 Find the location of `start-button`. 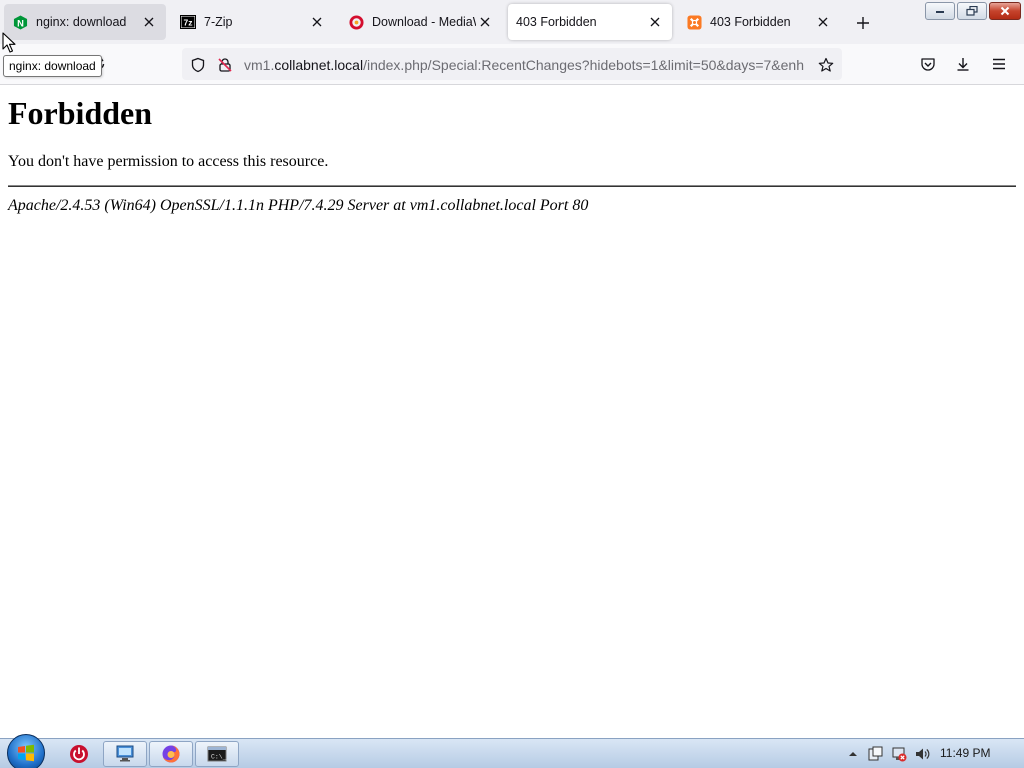

start-button is located at coordinates (26, 751).